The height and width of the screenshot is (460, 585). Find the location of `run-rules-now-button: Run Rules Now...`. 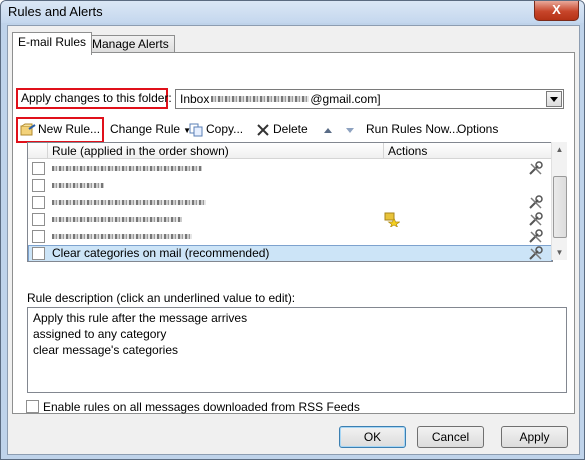

run-rules-now-button: Run Rules Now... is located at coordinates (412, 129).